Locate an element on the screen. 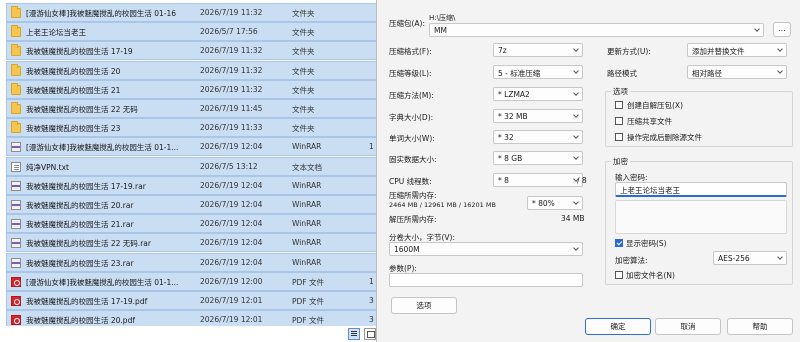 The width and height of the screenshot is (800, 342). file-row: 我被魅魔搅乱的校园生活 23.rar 2026/7/19 12:04 WinRAR is located at coordinates (191, 262).